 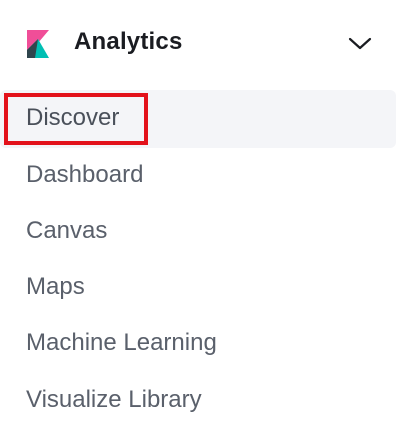 What do you see at coordinates (121, 342) in the screenshot?
I see `nav-item-label: Machine Learning` at bounding box center [121, 342].